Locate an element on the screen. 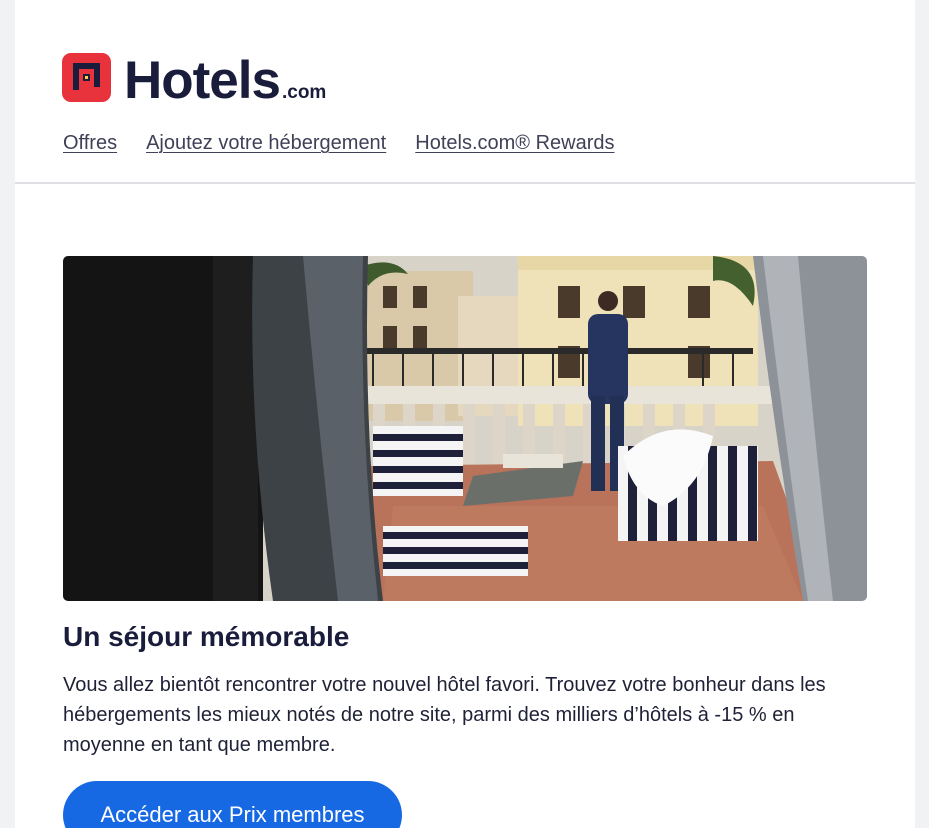  nav-link-offres: Offres is located at coordinates (90, 143).